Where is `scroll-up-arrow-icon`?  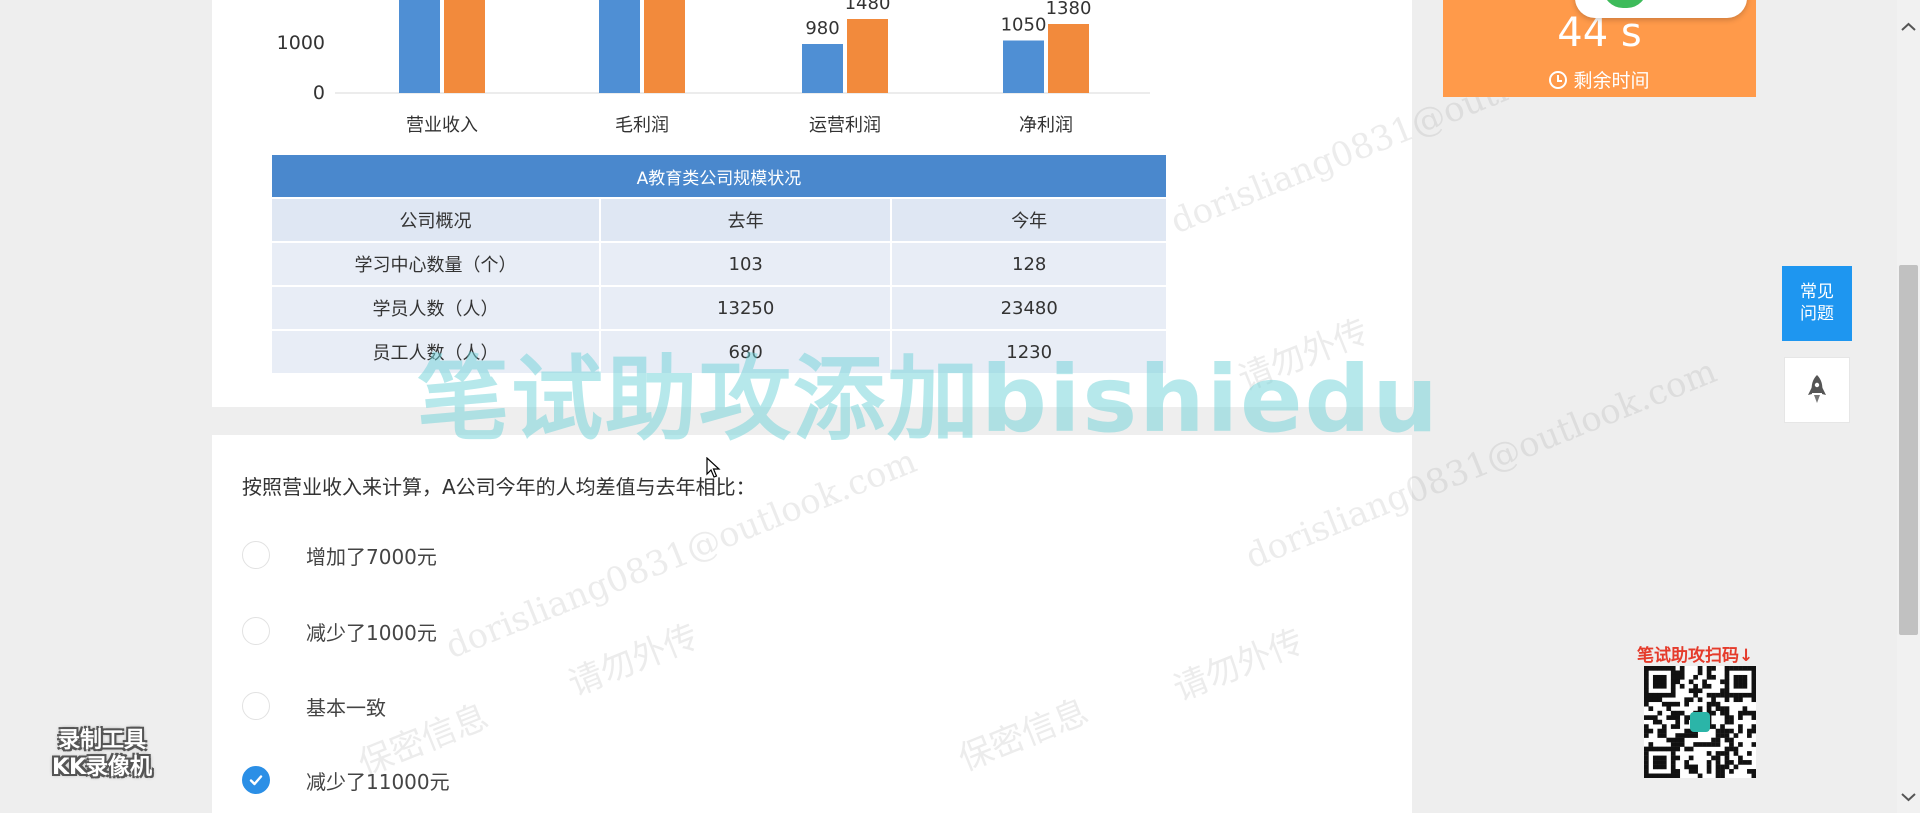 scroll-up-arrow-icon is located at coordinates (1908, 27).